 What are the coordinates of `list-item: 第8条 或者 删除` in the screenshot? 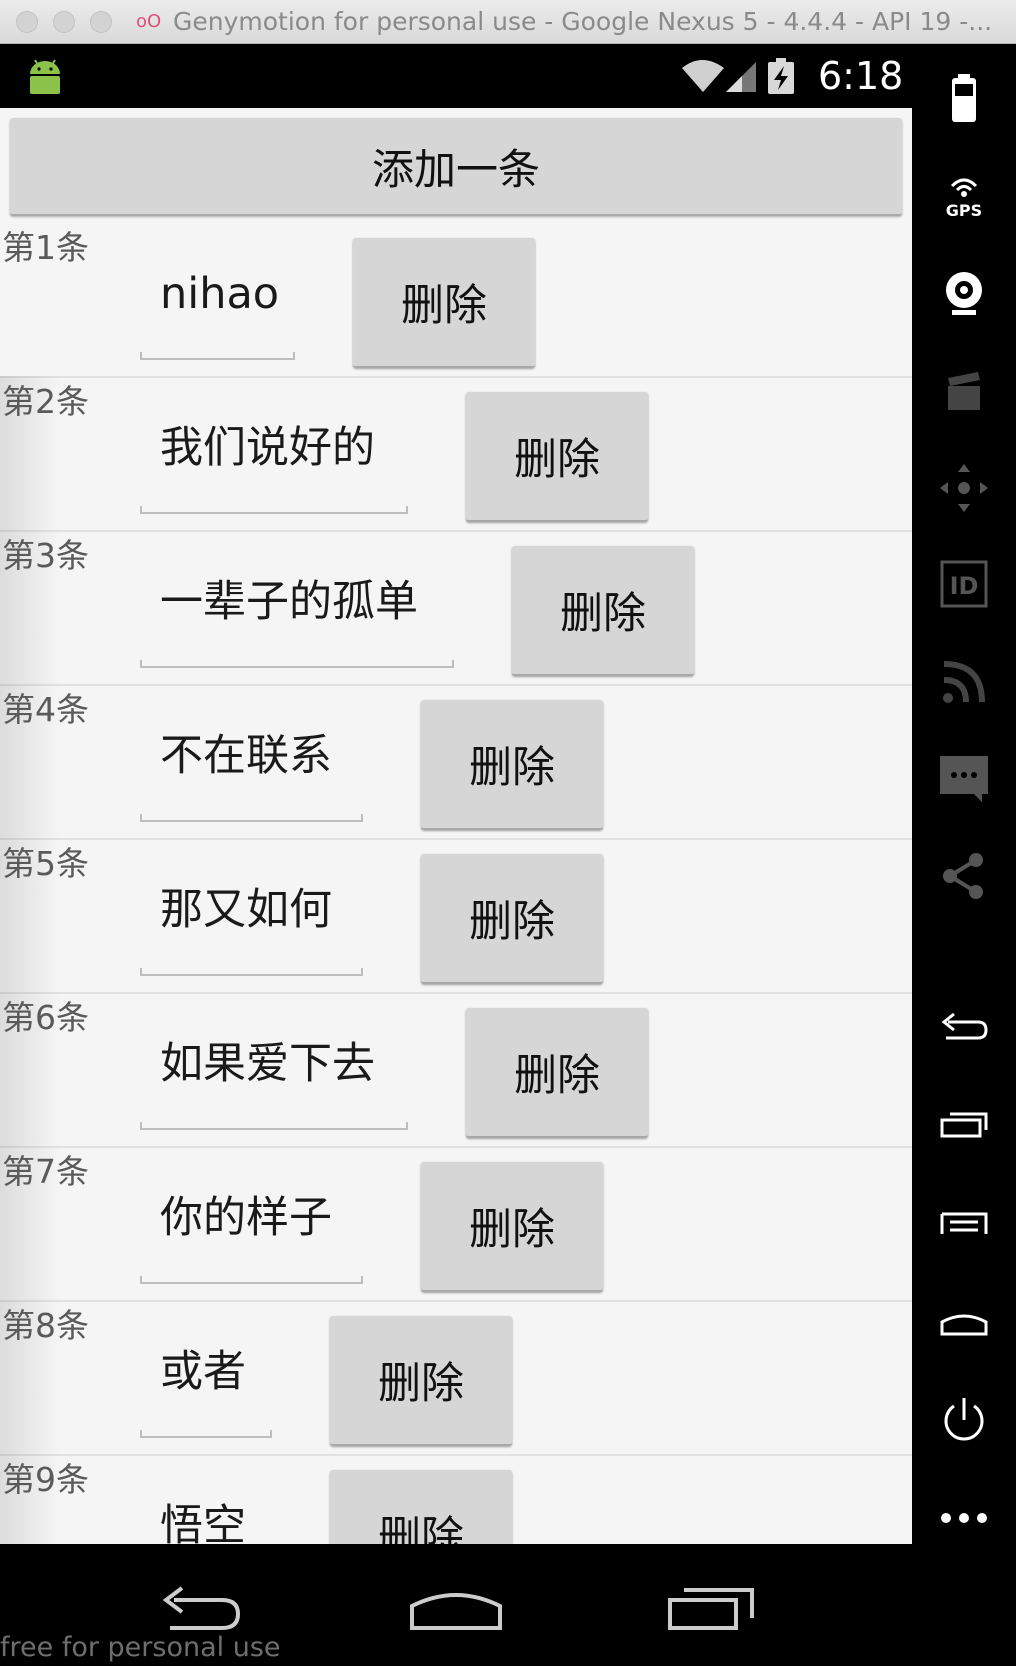 It's located at (456, 1378).